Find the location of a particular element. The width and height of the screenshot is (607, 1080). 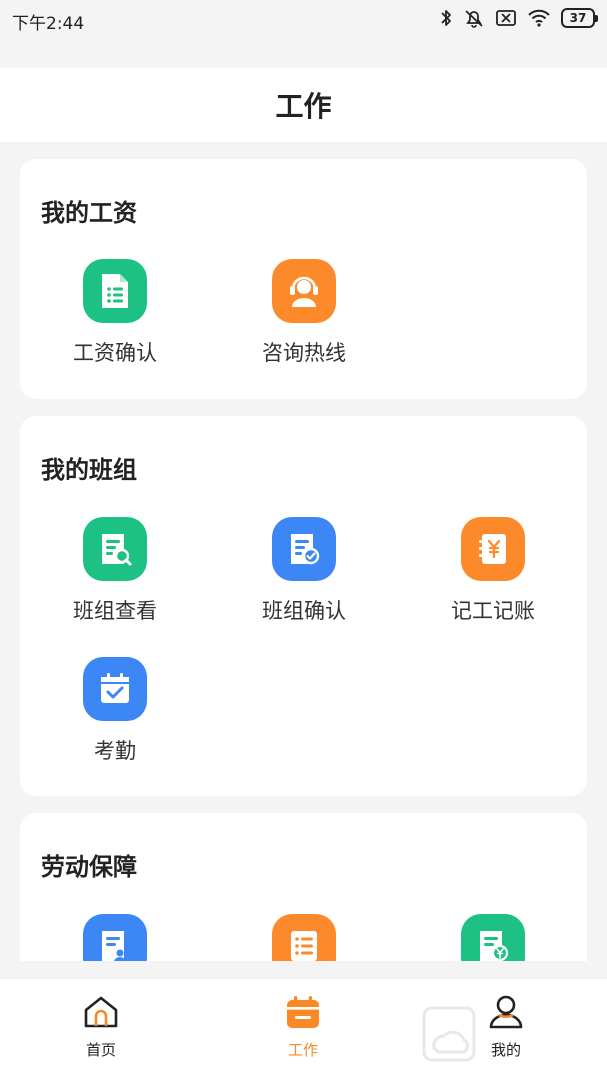

battery-icon: 37 is located at coordinates (579, 18).